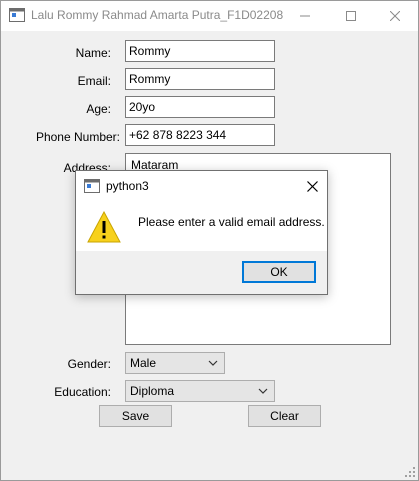 The image size is (419, 481). I want to click on warning-icon, so click(104, 227).